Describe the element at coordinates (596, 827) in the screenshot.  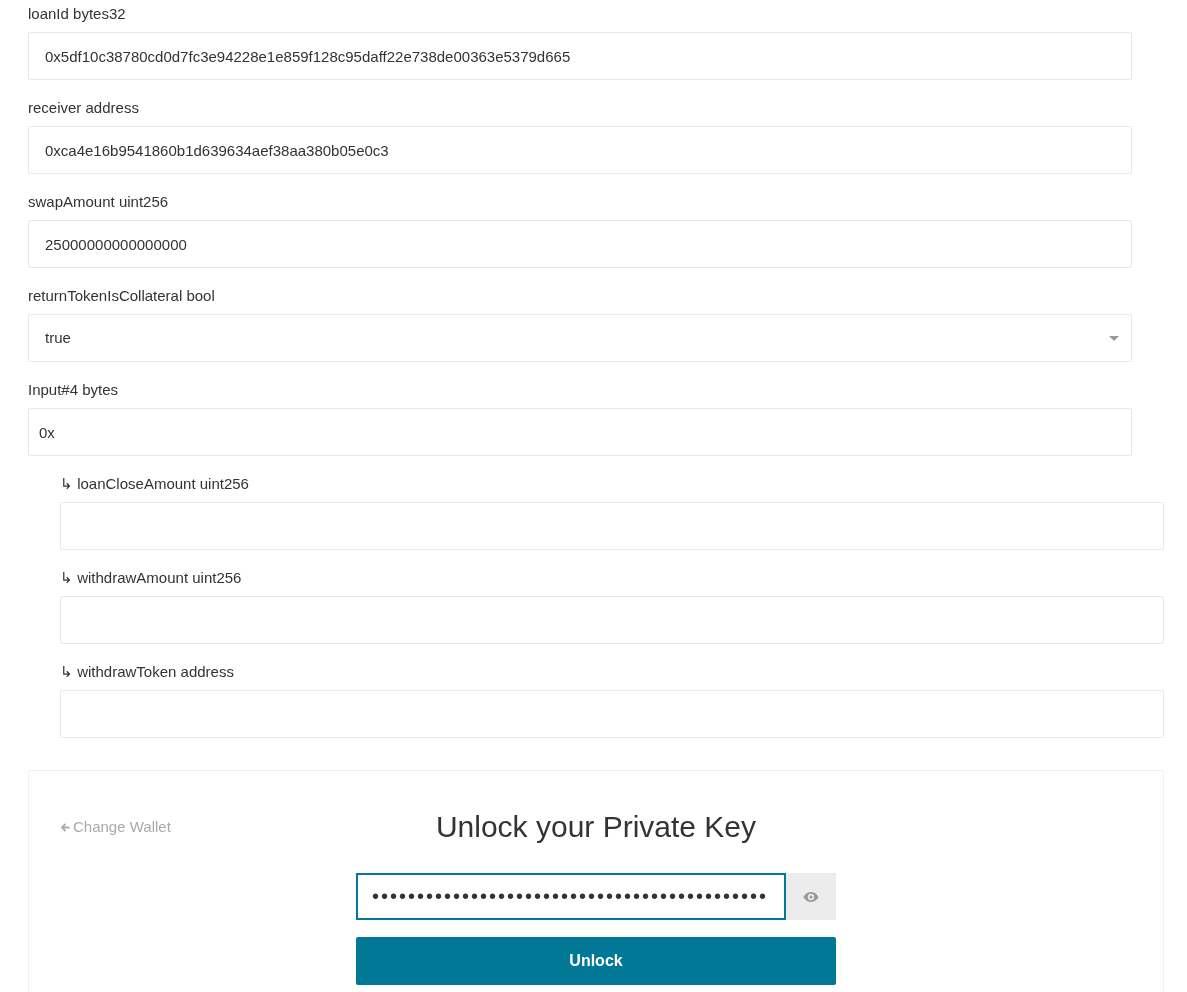
I see `unlock-title: Unlock your Private Key` at that location.